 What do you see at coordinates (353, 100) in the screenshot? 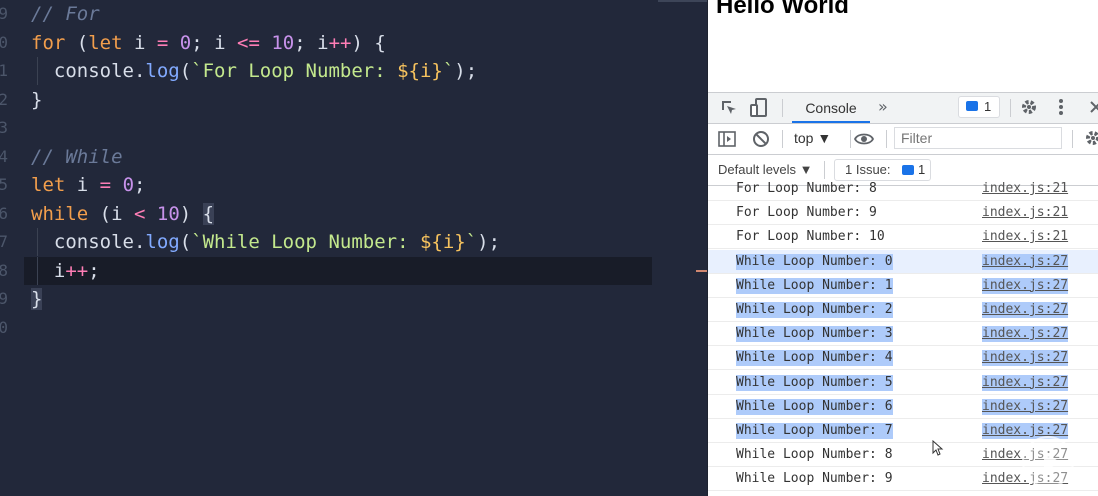
I see `code-line: 2}` at bounding box center [353, 100].